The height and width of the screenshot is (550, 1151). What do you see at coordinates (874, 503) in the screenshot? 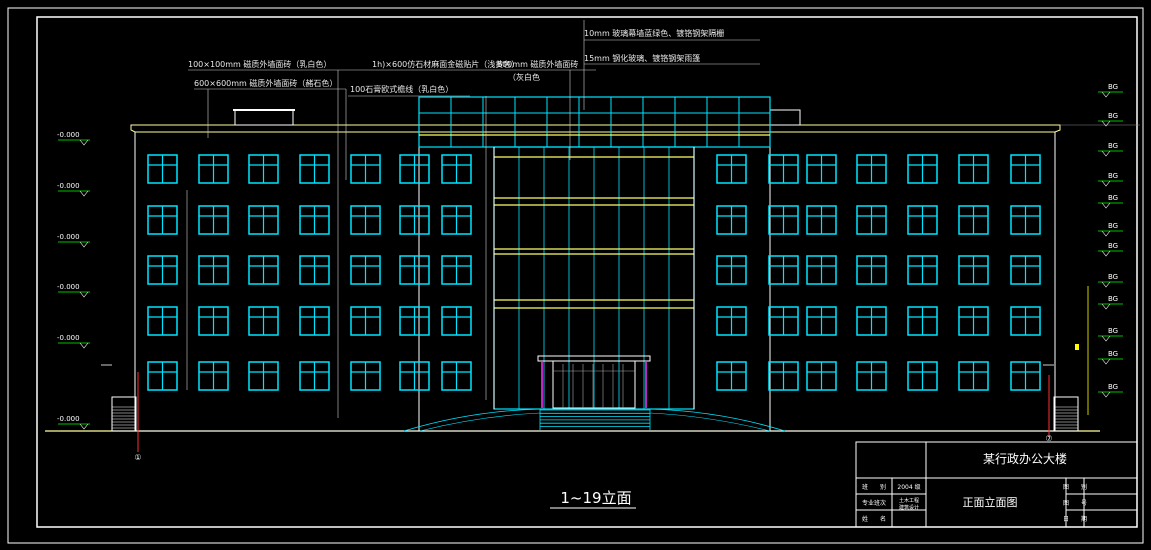
I see `tb-label-major: 专业班次` at bounding box center [874, 503].